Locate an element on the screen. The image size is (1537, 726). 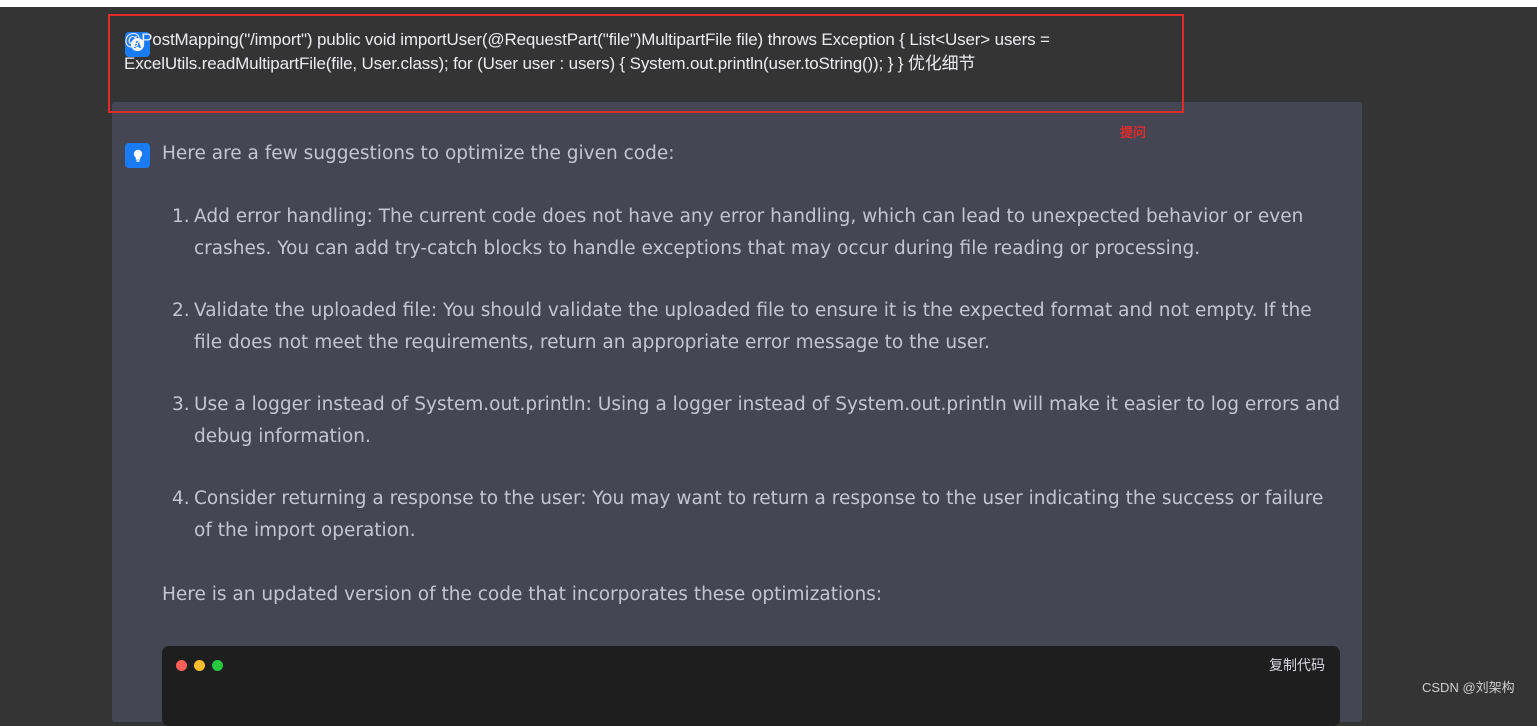
window-dot-red-icon is located at coordinates (181, 665).